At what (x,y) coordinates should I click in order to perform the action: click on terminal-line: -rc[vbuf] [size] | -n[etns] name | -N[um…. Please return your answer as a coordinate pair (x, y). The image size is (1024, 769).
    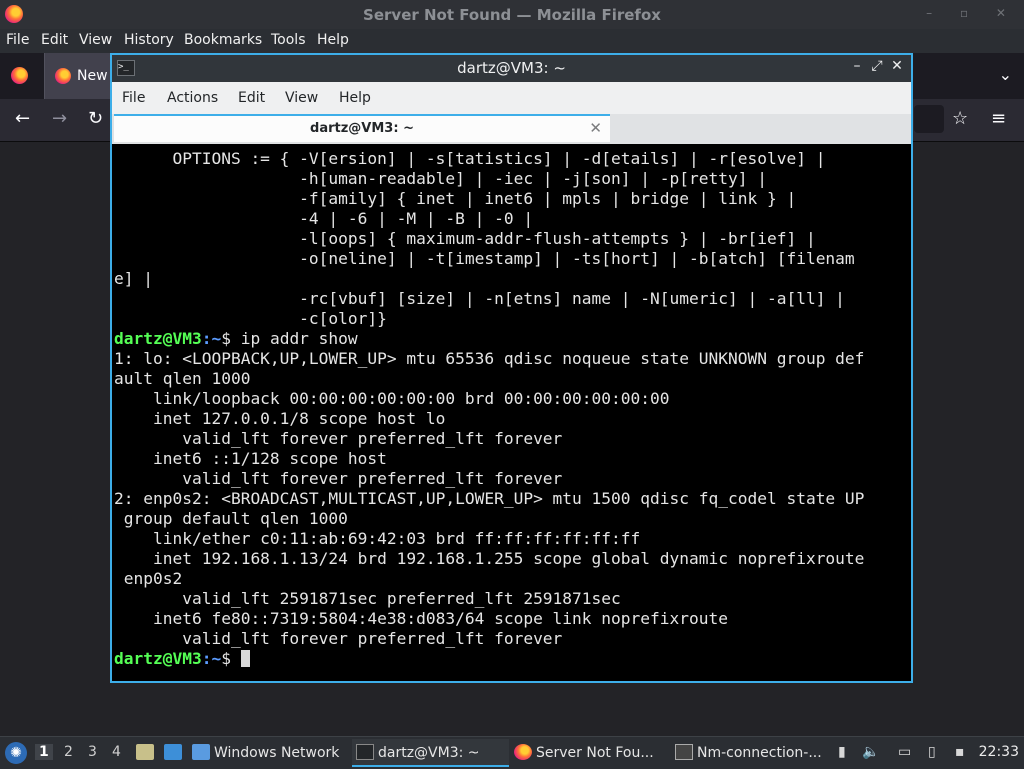
    Looking at the image, I should click on (479, 298).